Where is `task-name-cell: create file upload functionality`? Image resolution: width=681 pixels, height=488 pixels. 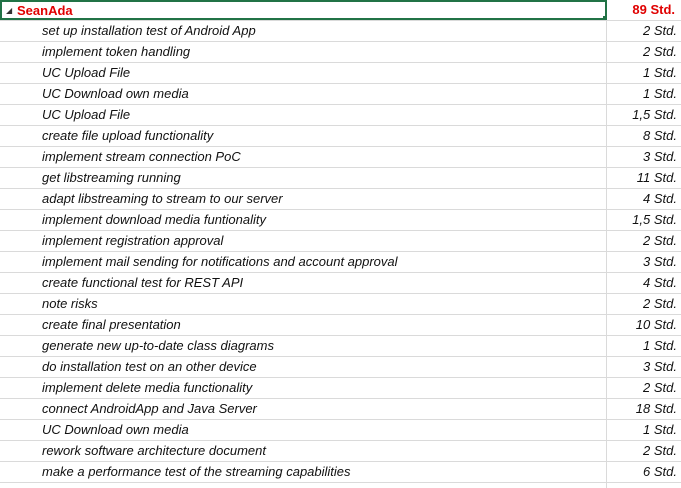
task-name-cell: create file upload functionality is located at coordinates (303, 136).